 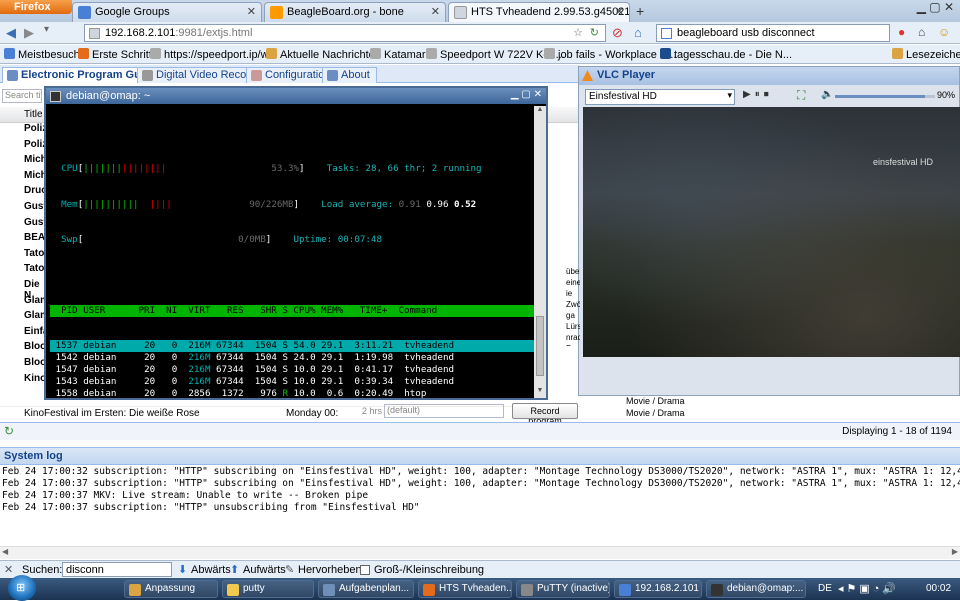 I want to click on process-user: debian, so click(x=108, y=358).